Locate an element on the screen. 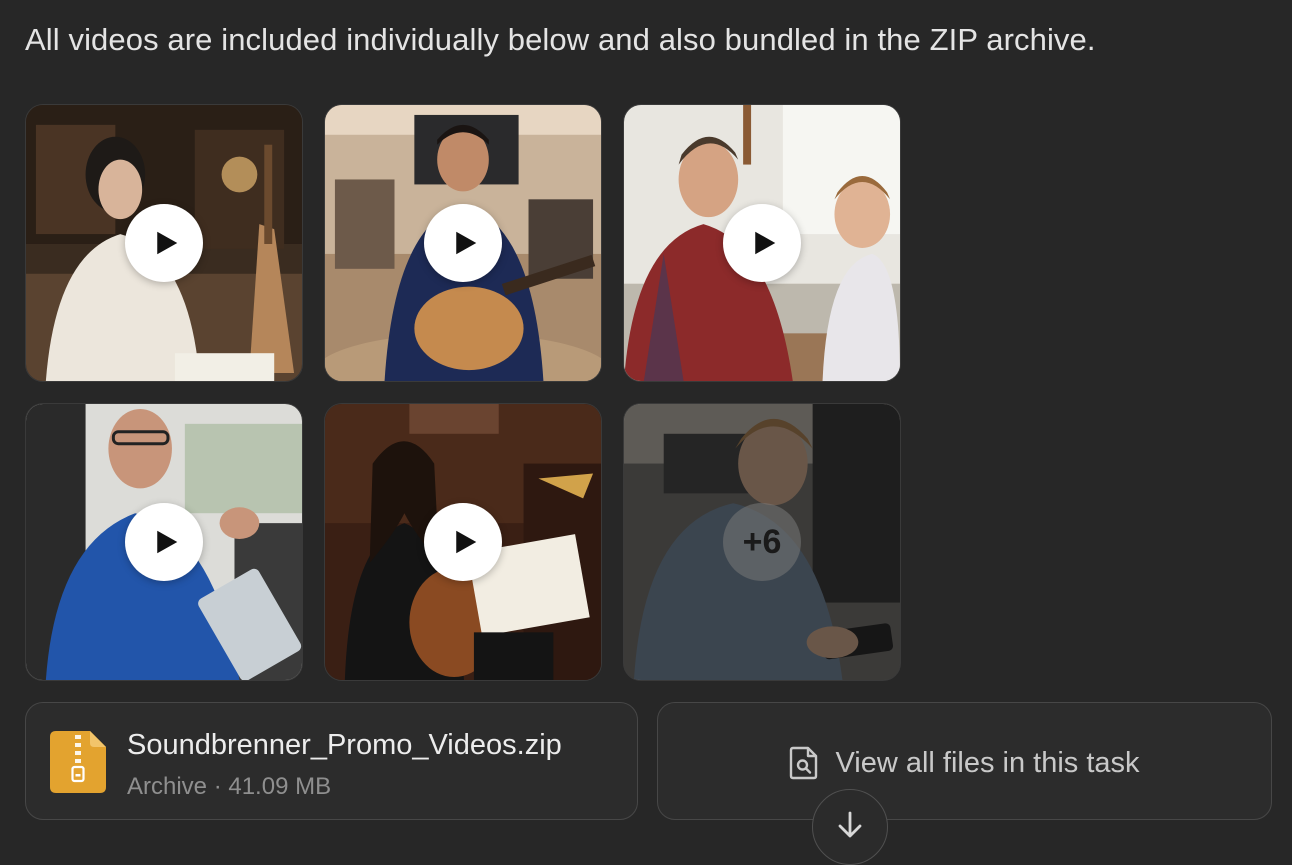  more-videos-count: +6 is located at coordinates (762, 542).